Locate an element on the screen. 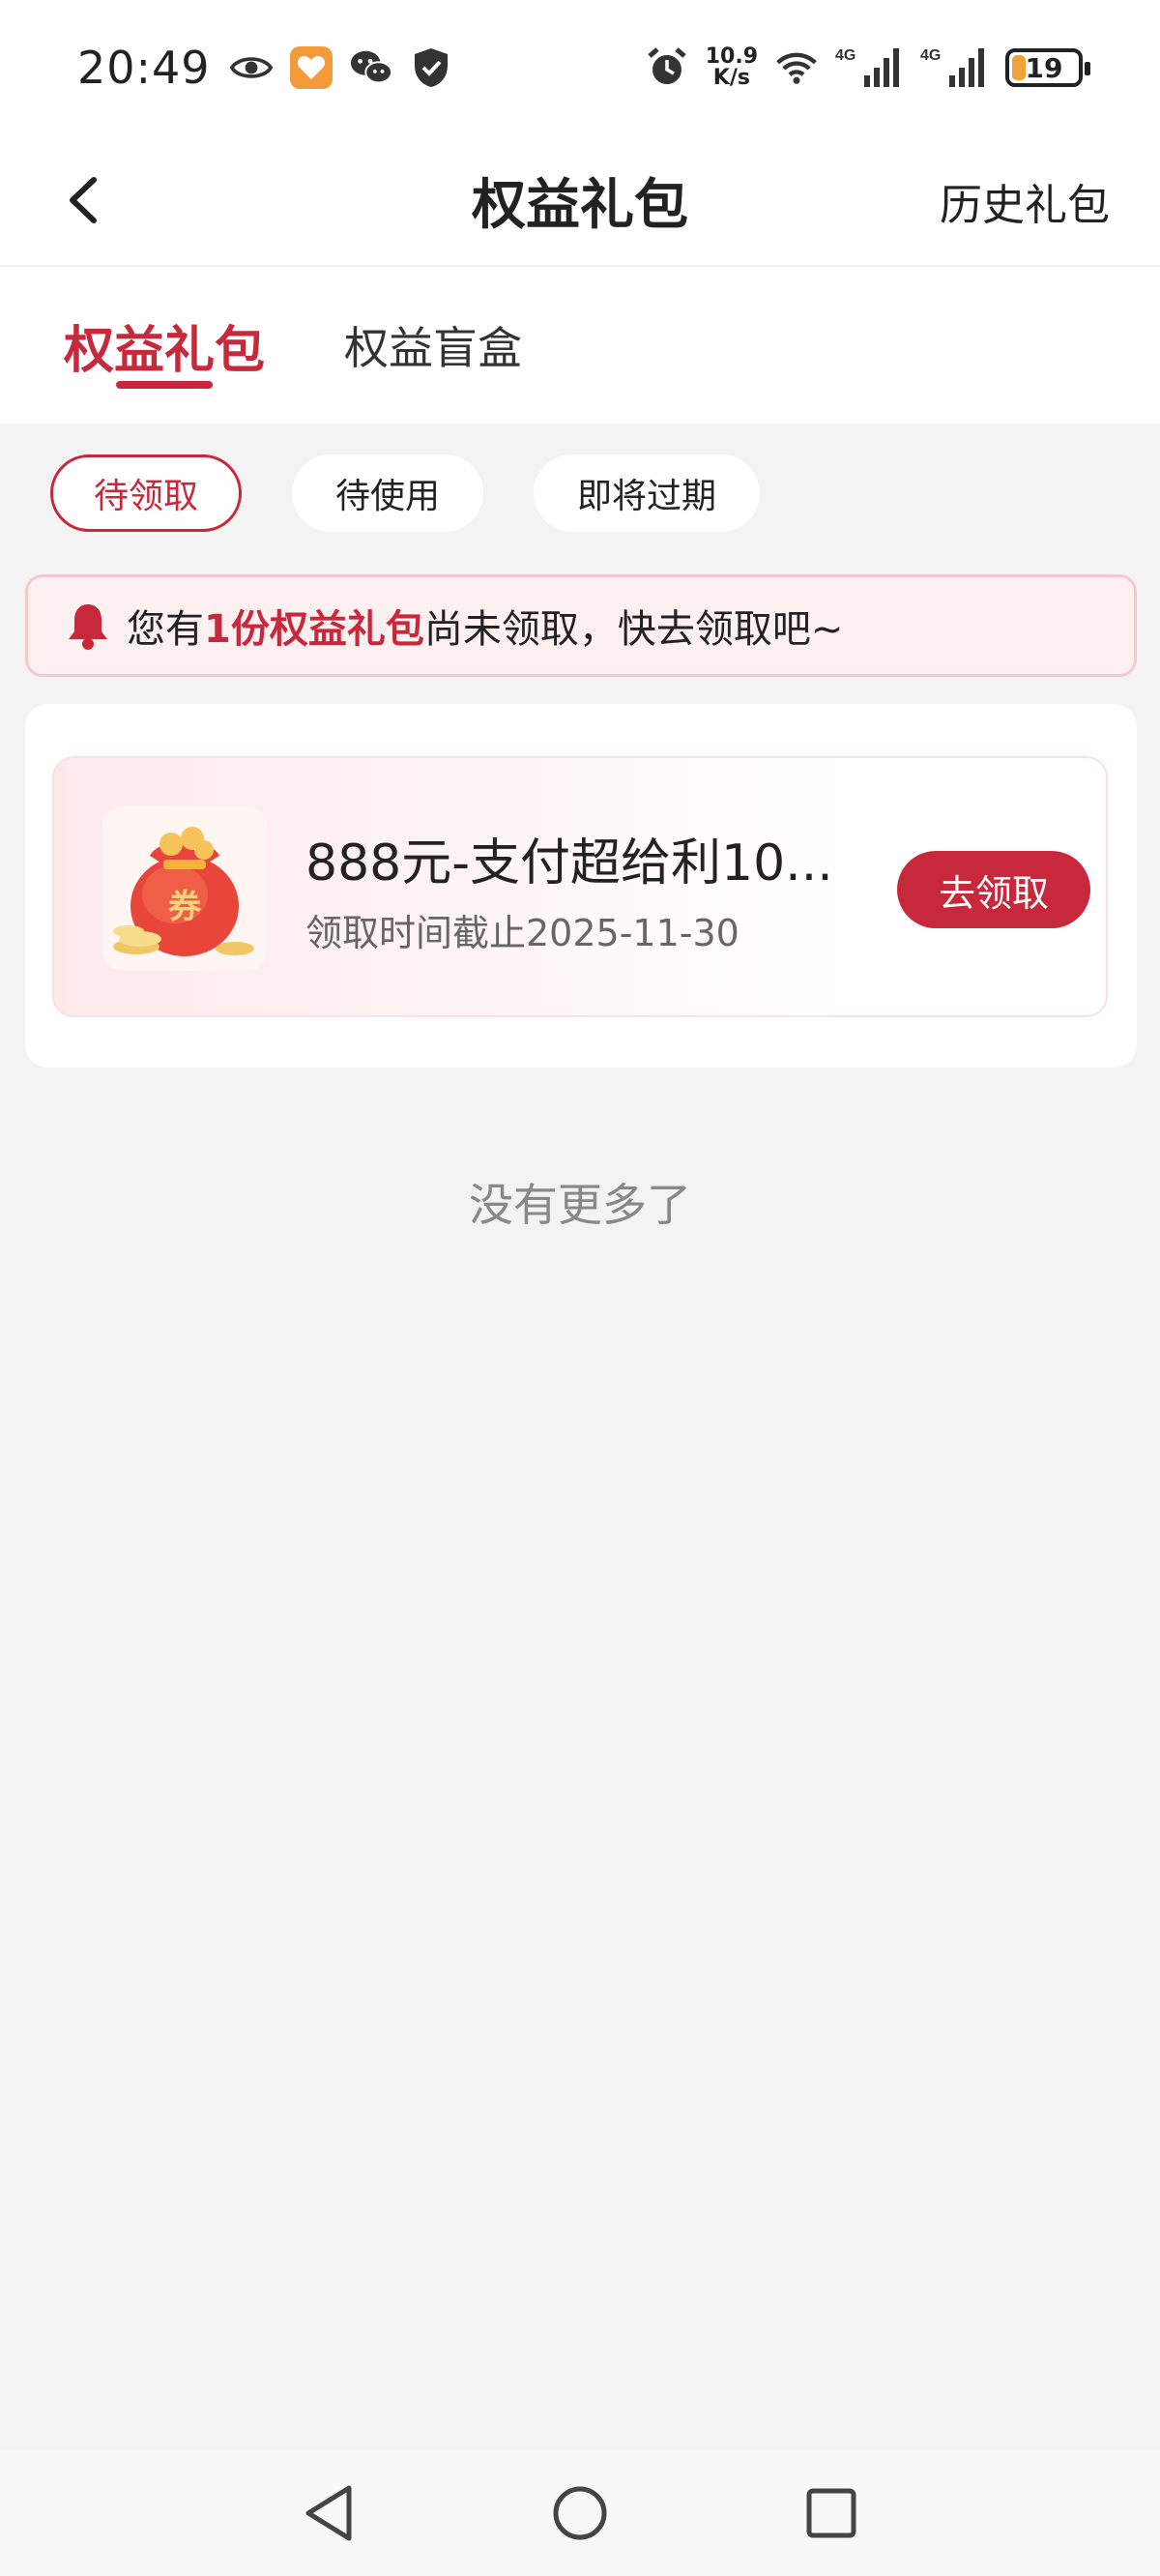 The width and height of the screenshot is (1160, 2576). battery-icon: 19 is located at coordinates (1048, 67).